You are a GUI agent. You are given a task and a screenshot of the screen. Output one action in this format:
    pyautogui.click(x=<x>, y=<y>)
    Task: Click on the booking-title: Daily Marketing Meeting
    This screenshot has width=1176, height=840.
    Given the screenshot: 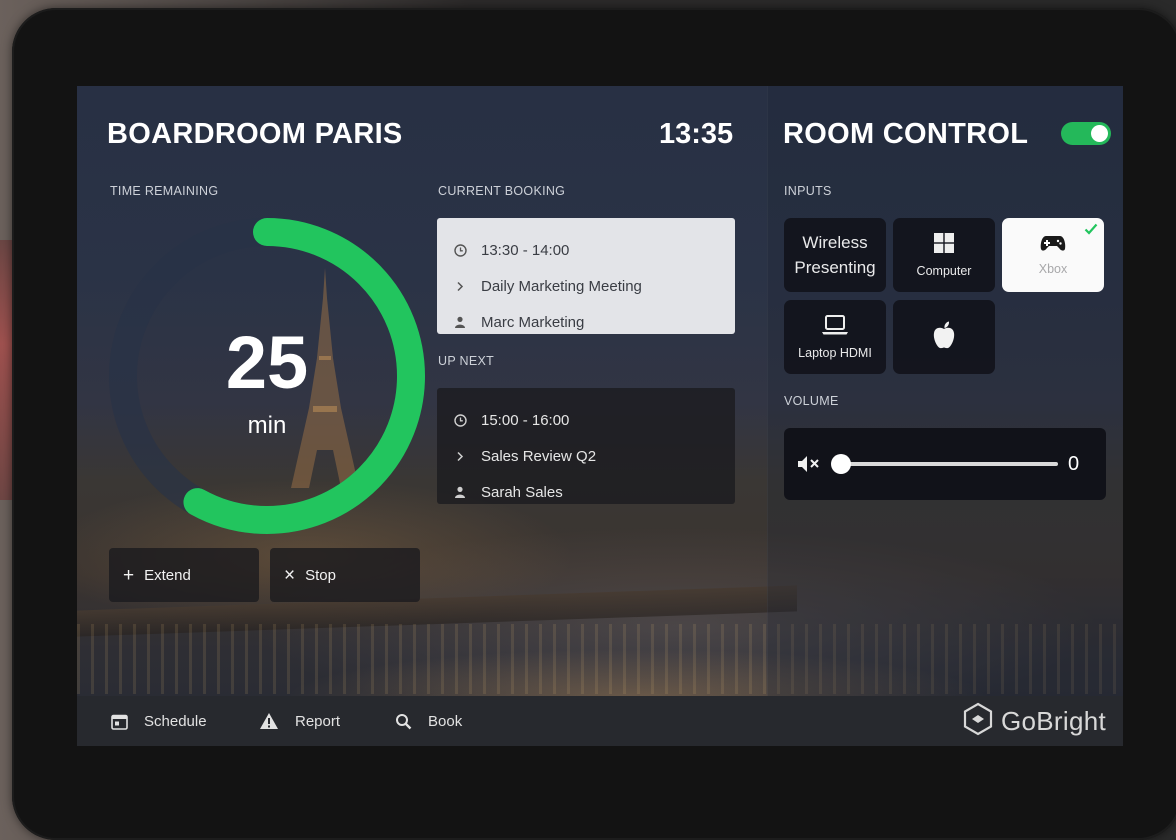 What is the action you would take?
    pyautogui.click(x=561, y=286)
    